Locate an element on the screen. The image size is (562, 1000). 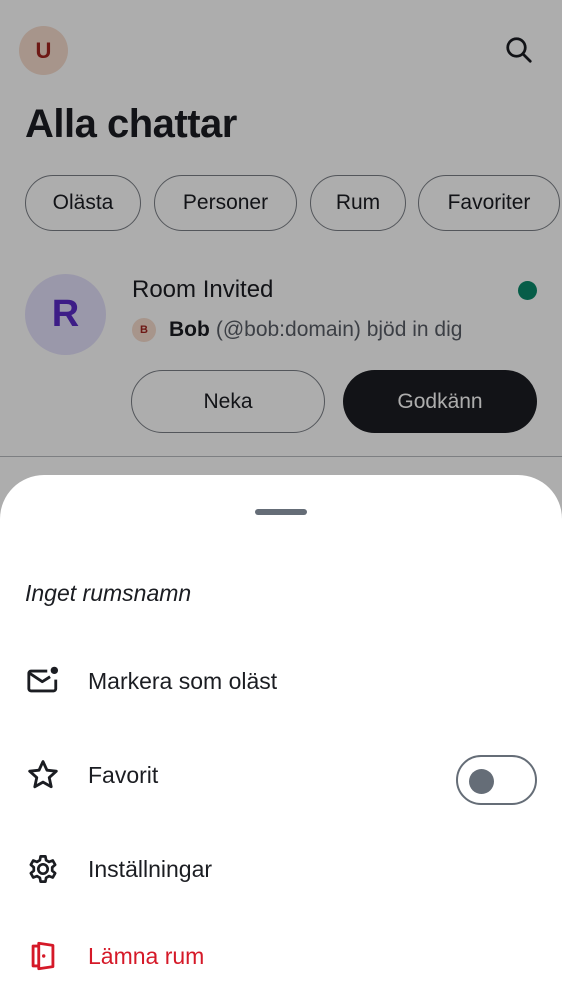
toggle-knob is located at coordinates (481, 781).